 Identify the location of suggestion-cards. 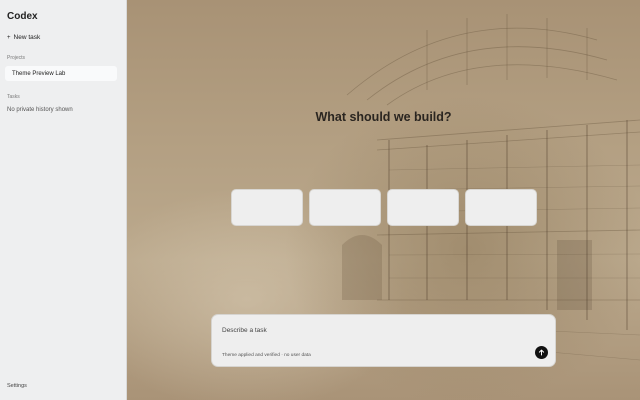
(384, 207).